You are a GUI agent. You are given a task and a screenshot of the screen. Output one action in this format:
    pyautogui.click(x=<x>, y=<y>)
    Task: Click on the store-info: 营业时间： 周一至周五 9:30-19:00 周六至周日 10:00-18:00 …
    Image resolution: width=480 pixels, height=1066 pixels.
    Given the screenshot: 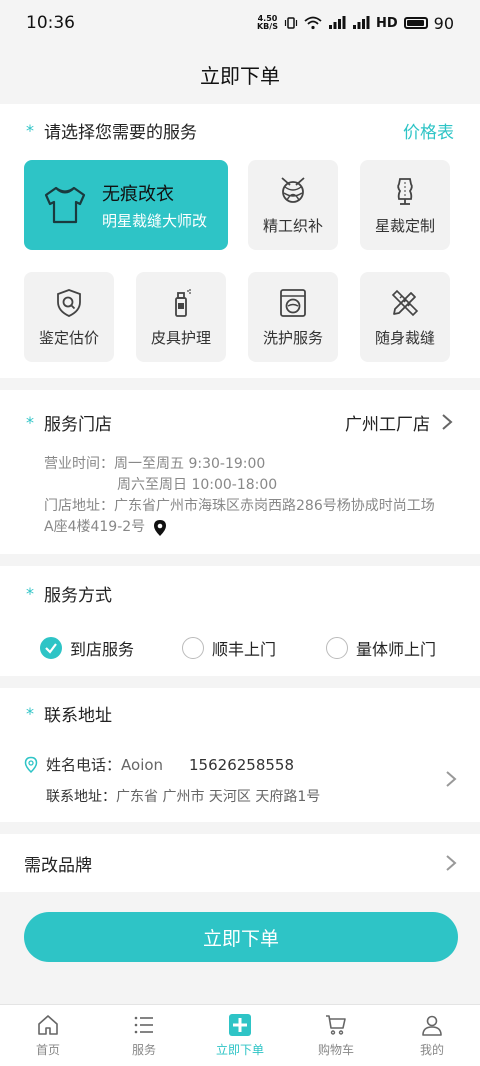 What is the action you would take?
    pyautogui.click(x=240, y=496)
    